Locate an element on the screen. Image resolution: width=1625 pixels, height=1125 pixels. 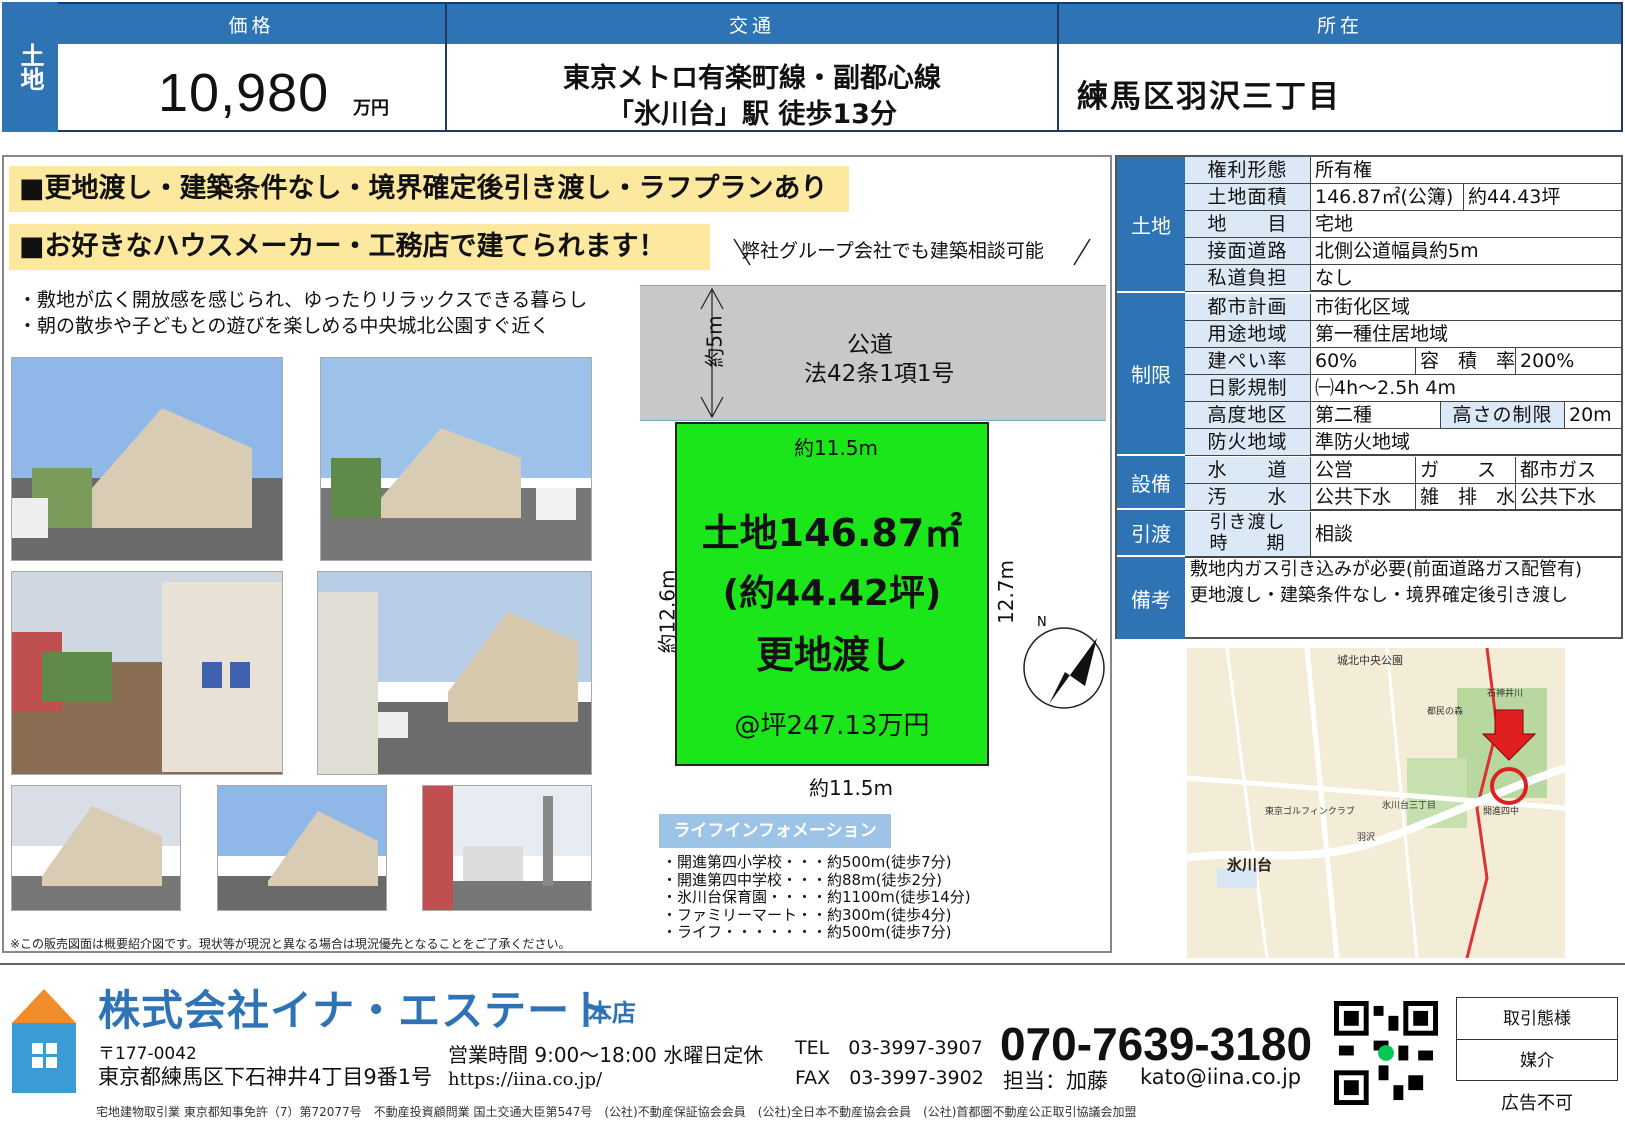
group-land: 土地 is located at coordinates (1151, 225).